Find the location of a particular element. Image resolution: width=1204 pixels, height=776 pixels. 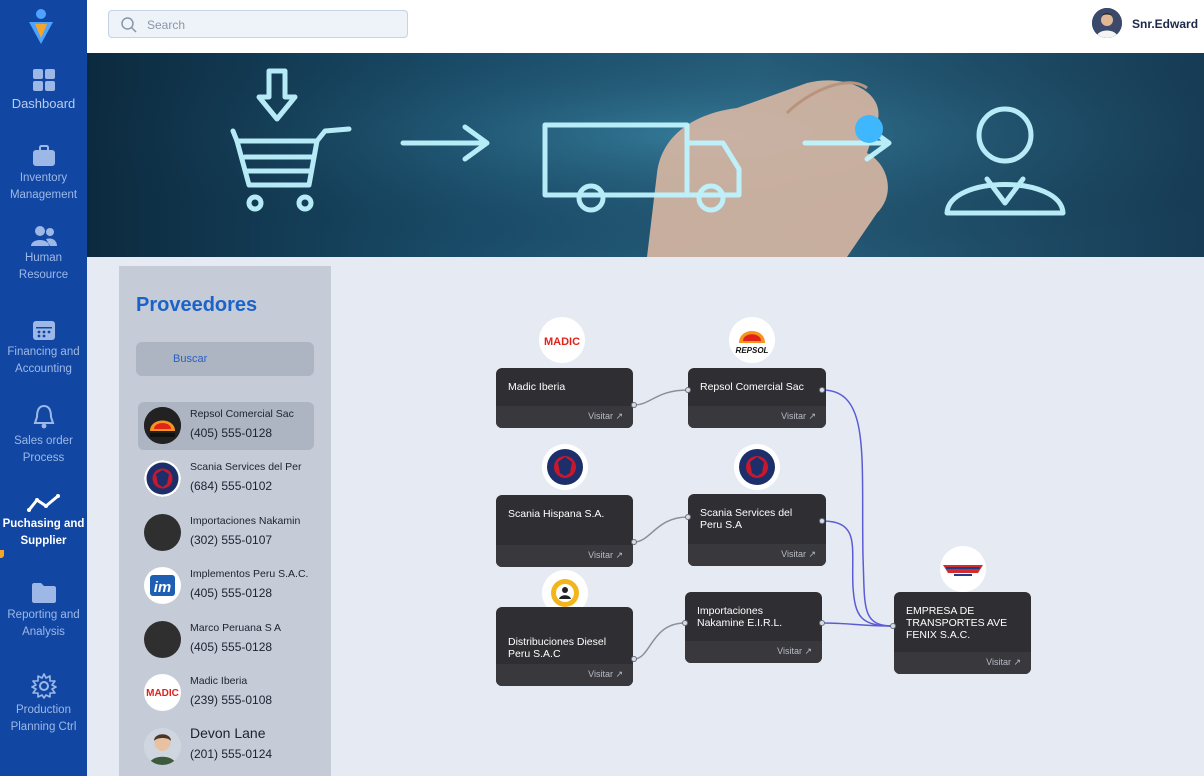

flow-node-madic-iberia: Madic Iberia Visitar ↗ is located at coordinates (564, 398).